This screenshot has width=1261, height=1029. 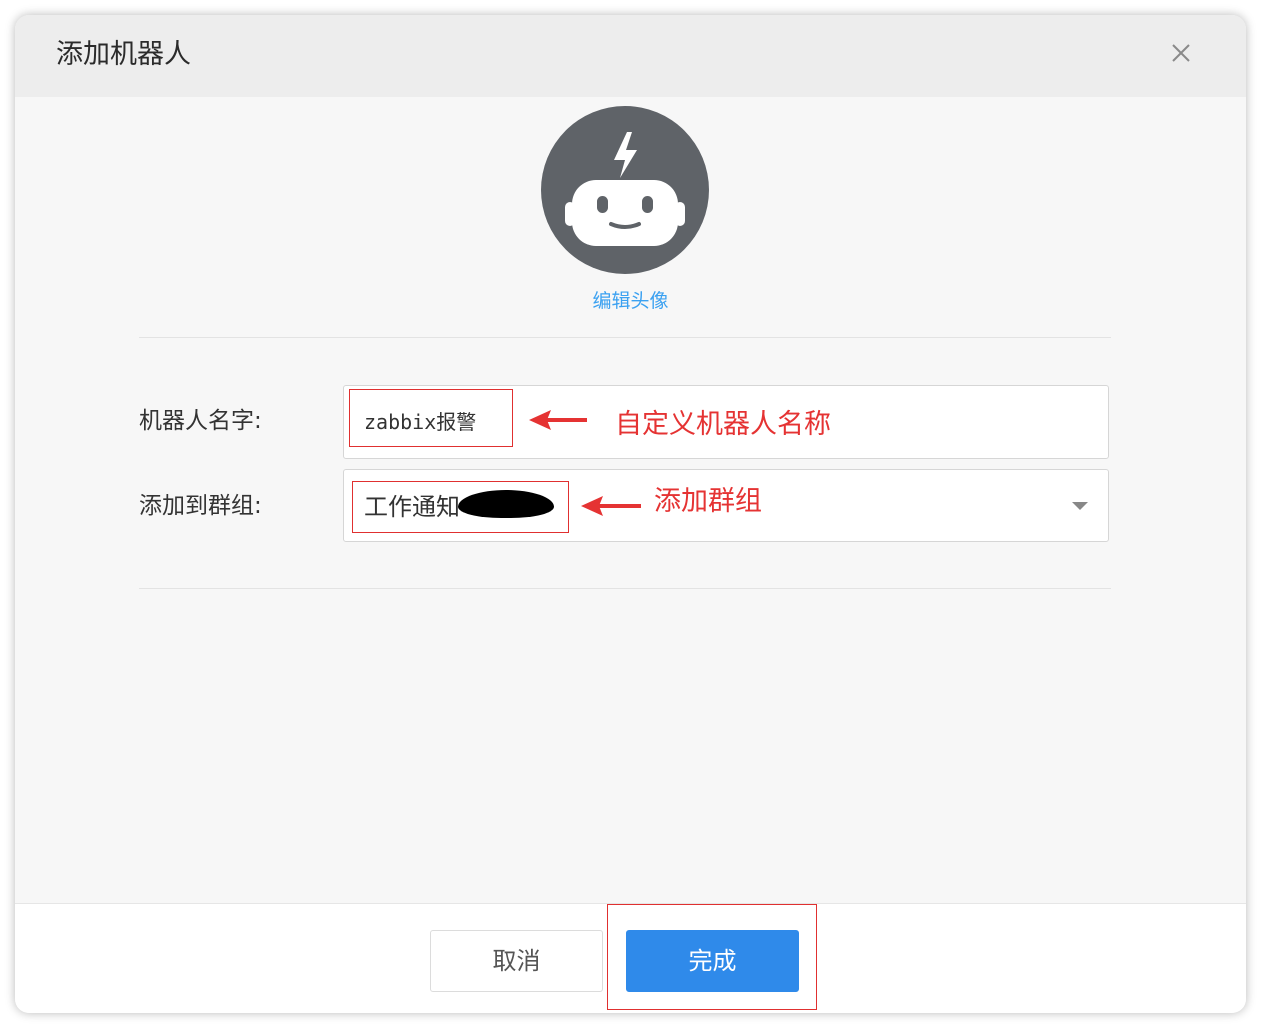 What do you see at coordinates (558, 420) in the screenshot?
I see `name-arrow-icon` at bounding box center [558, 420].